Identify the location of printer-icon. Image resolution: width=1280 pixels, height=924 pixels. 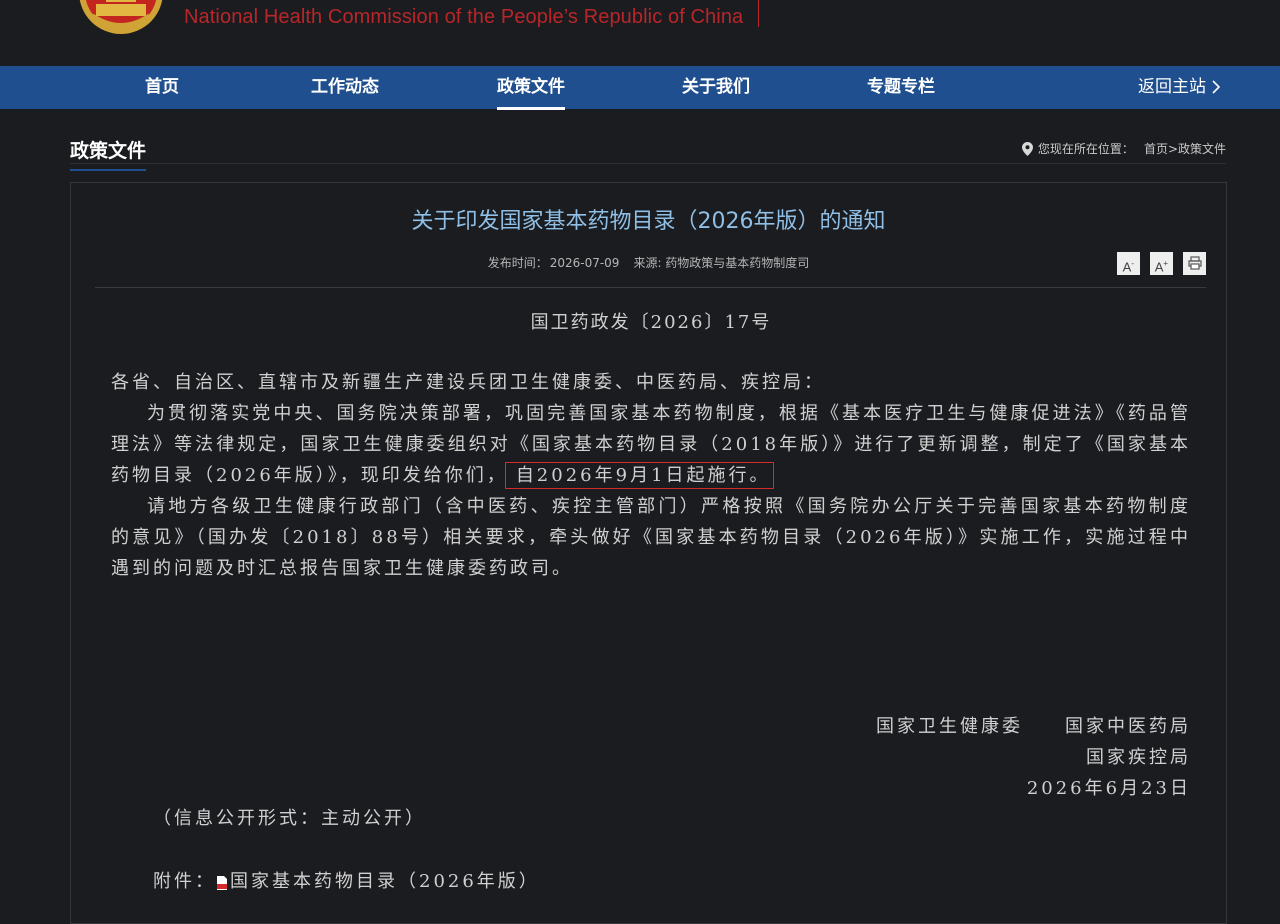
(1194, 263).